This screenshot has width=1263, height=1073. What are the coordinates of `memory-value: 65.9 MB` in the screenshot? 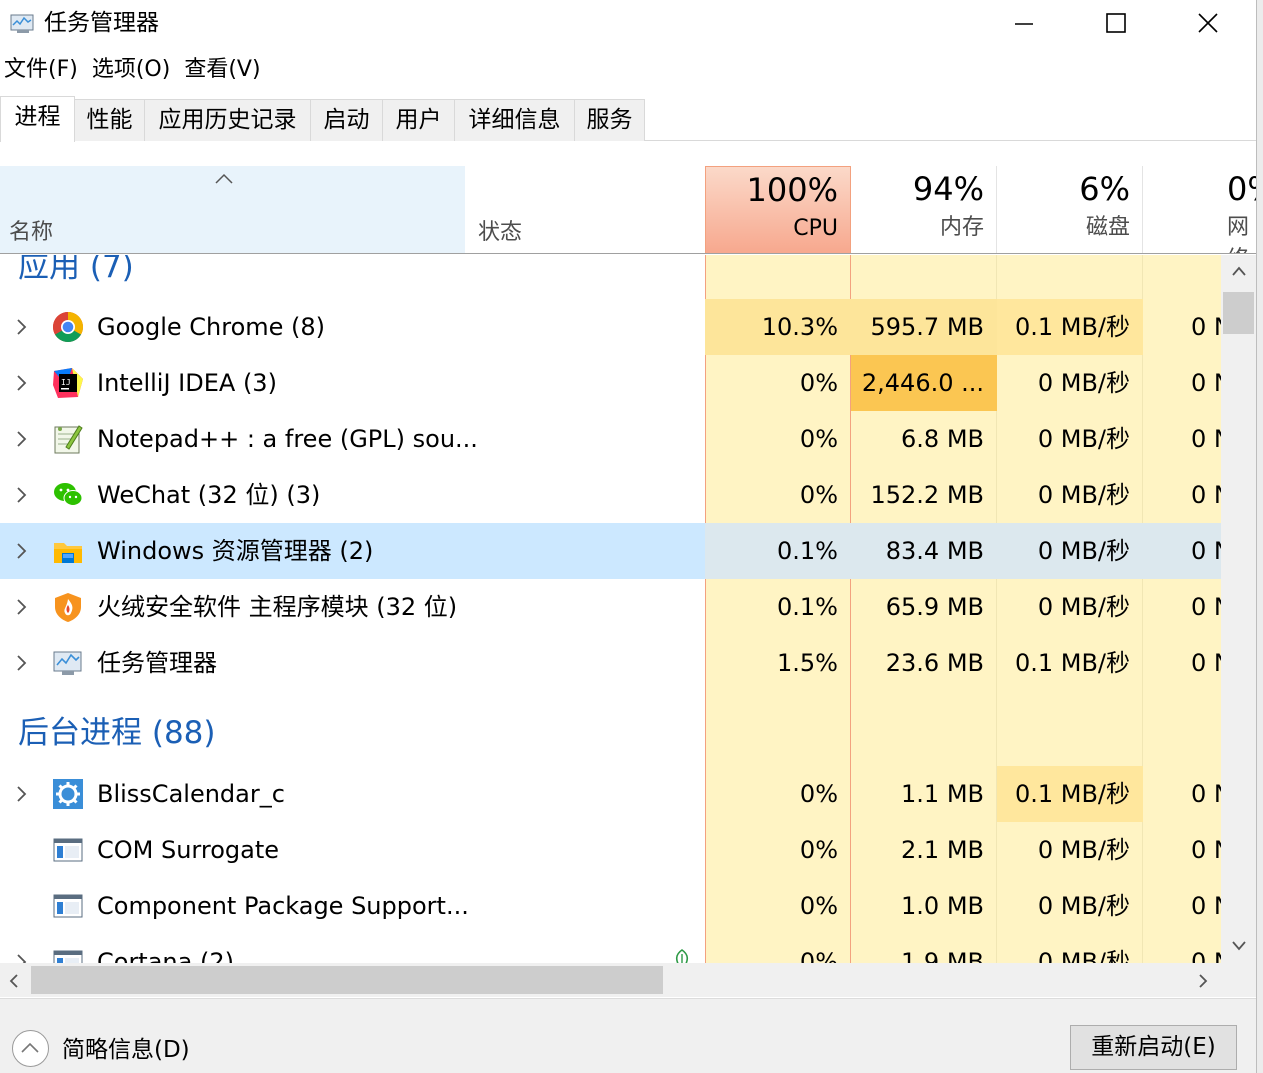 It's located at (934, 607).